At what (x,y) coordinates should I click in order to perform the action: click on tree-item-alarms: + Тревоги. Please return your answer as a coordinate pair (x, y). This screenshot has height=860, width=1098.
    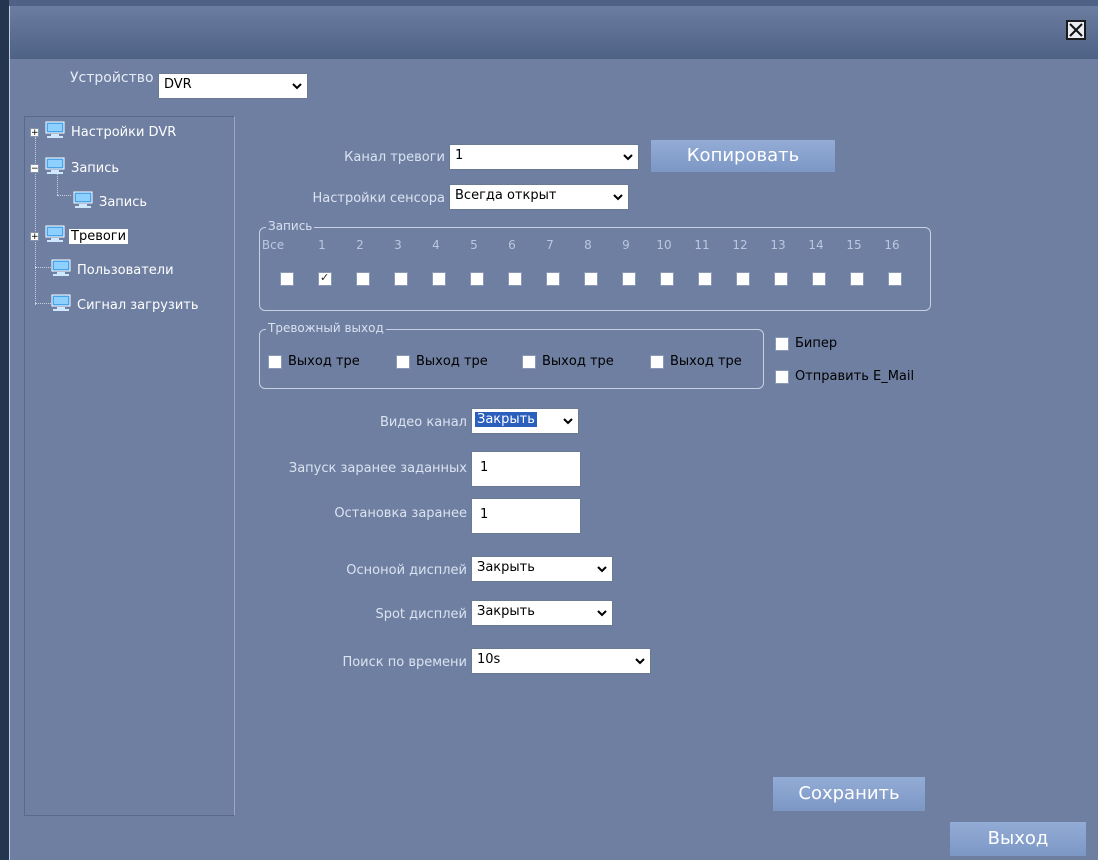
    Looking at the image, I should click on (79, 236).